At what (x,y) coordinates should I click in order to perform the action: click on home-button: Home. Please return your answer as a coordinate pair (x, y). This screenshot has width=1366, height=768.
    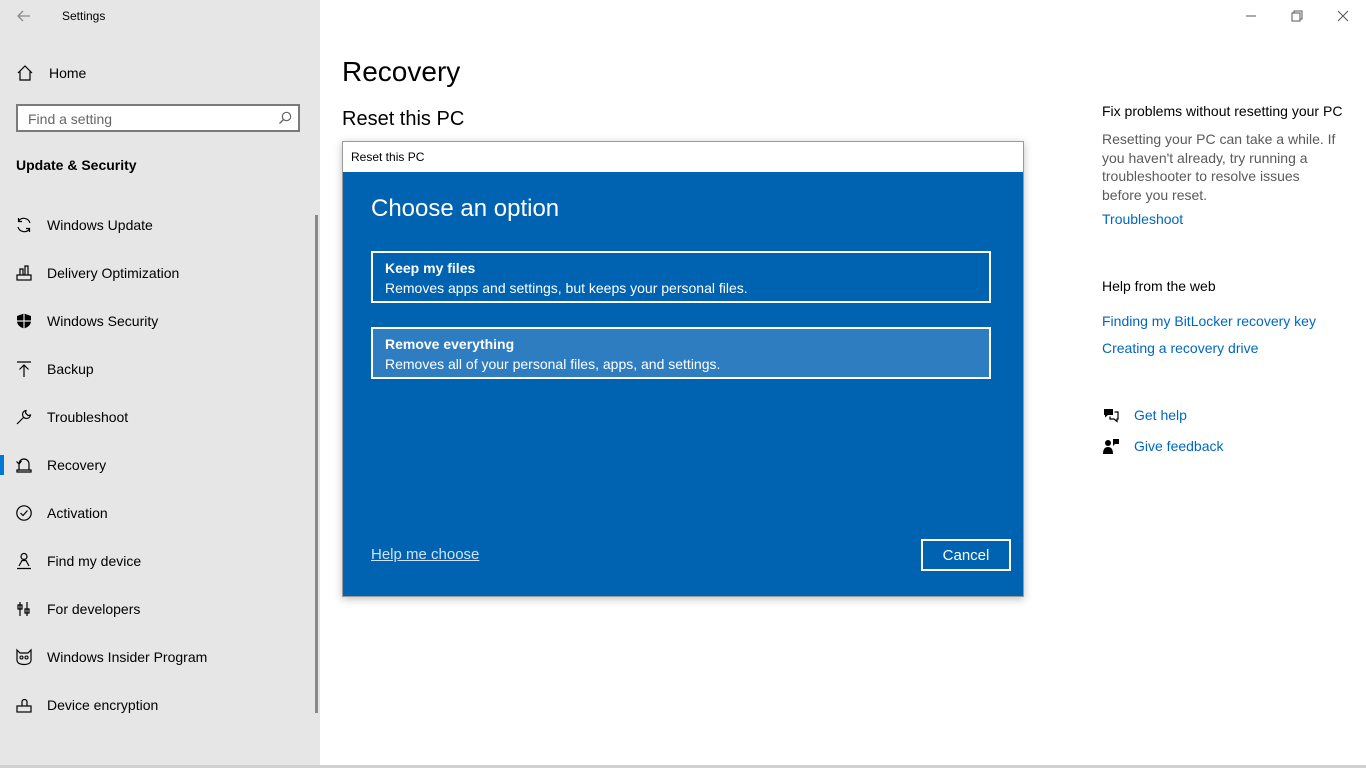
    Looking at the image, I should click on (51, 73).